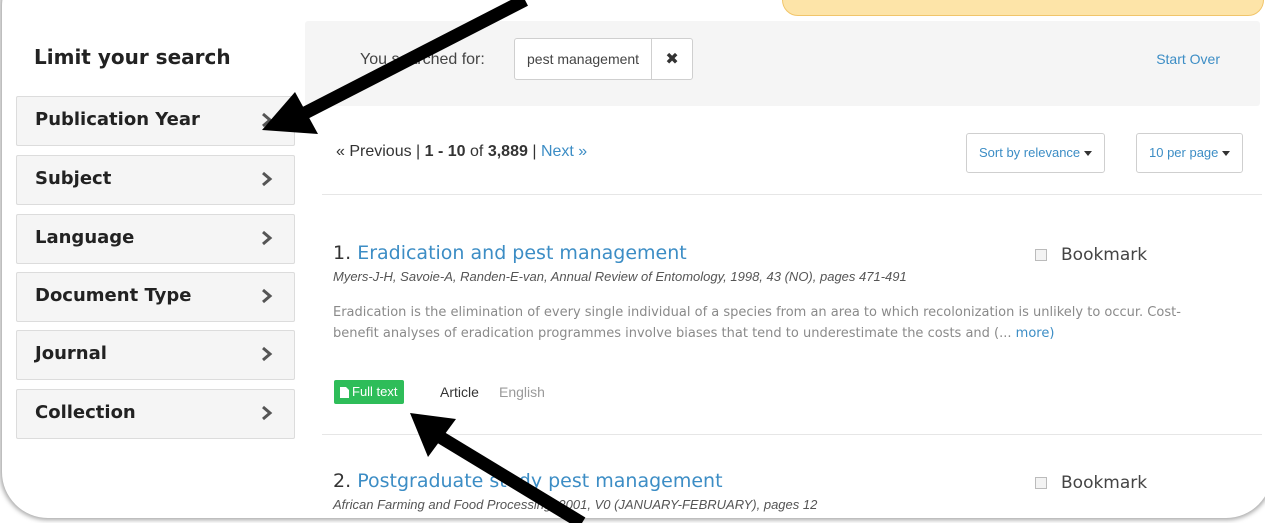  Describe the element at coordinates (113, 295) in the screenshot. I see `facet-label: Document Type` at that location.